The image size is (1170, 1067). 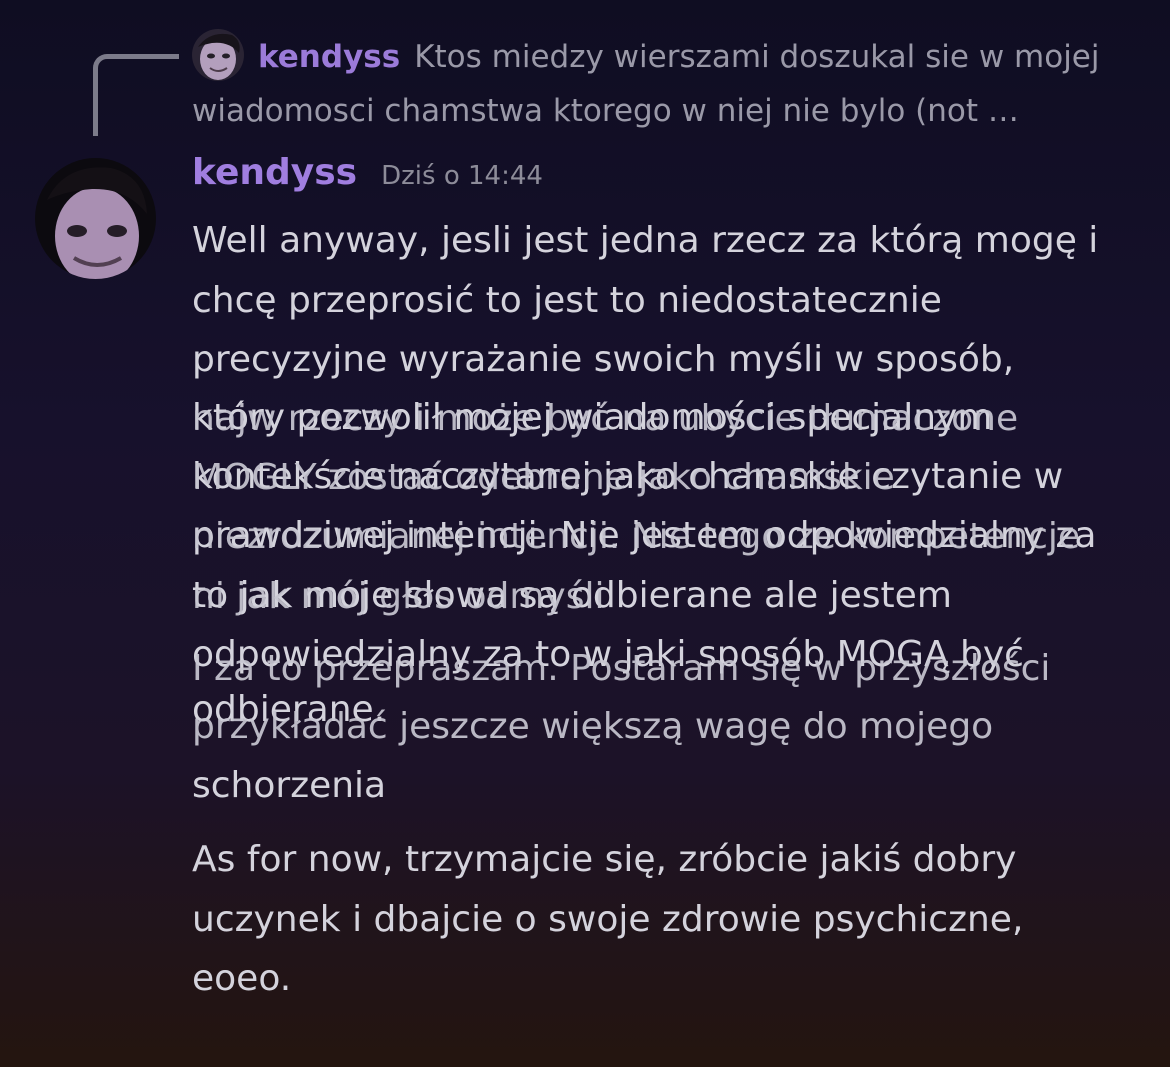 I want to click on author-avatar, so click(x=95, y=218).